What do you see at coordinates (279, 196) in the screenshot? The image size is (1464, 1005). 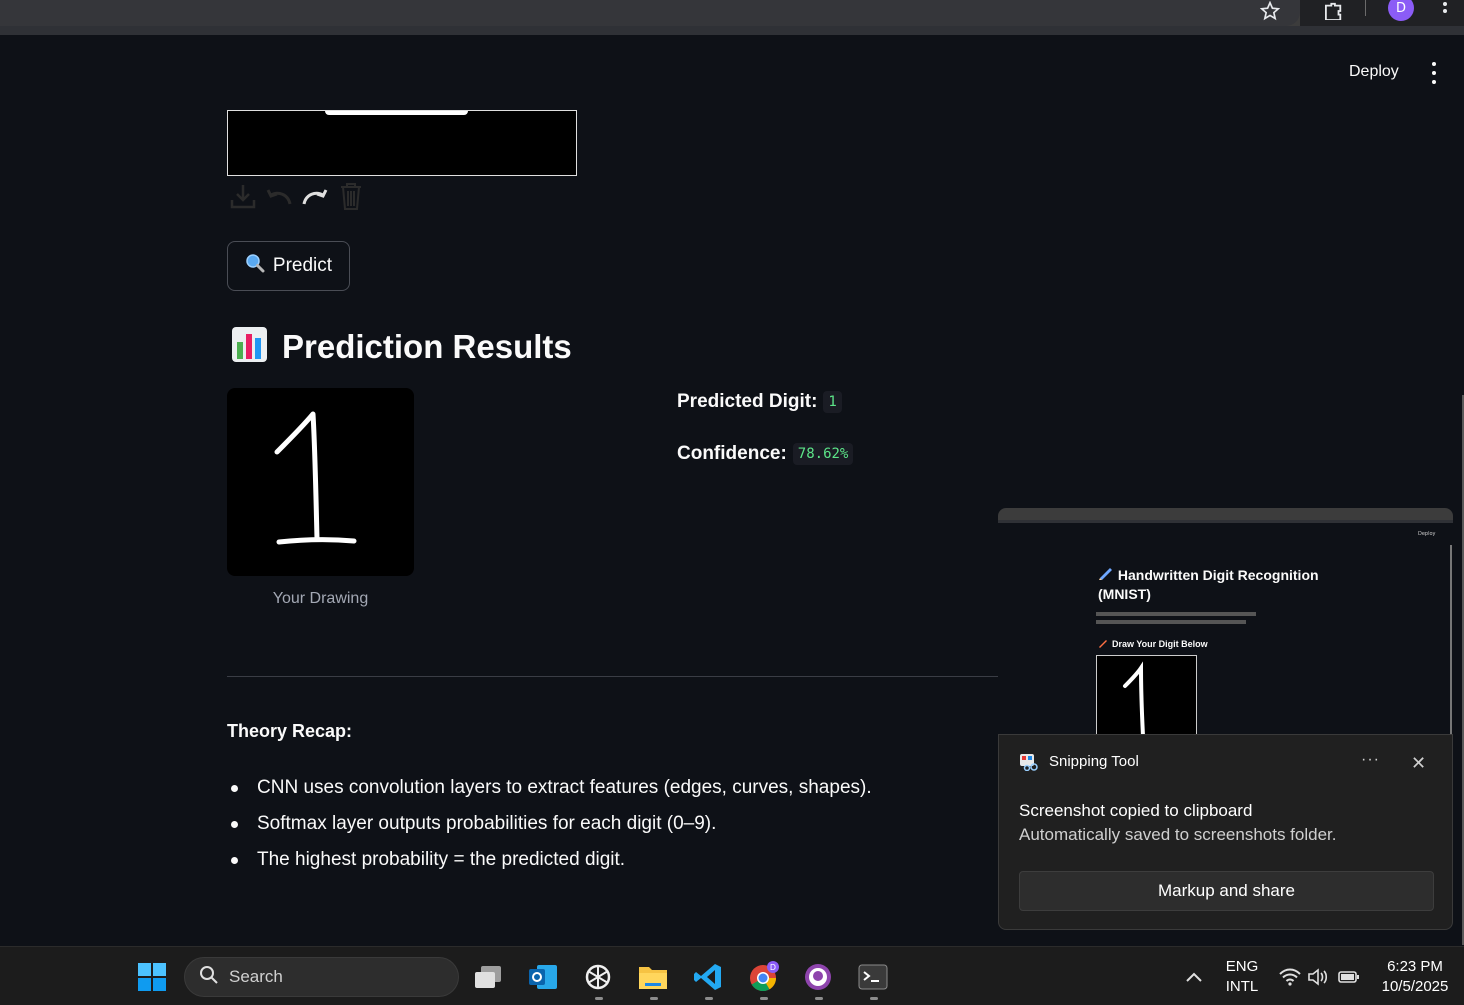 I see `undo-icon` at bounding box center [279, 196].